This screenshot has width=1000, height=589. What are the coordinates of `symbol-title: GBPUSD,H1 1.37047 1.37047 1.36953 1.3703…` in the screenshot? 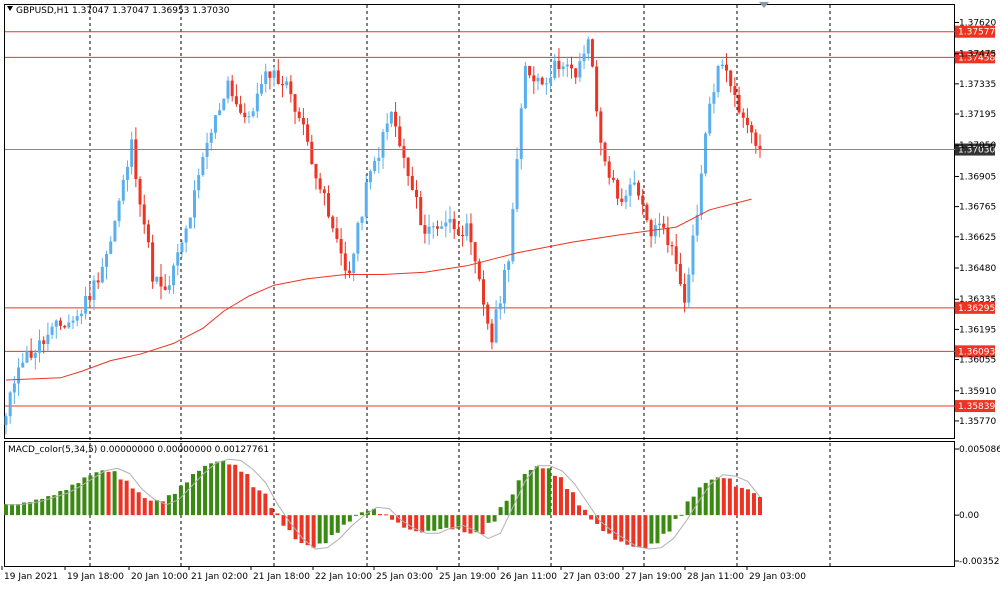 It's located at (123, 11).